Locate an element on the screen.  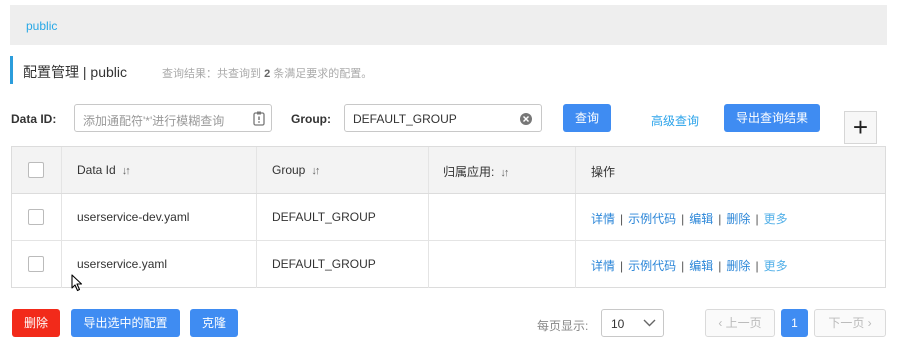
page-1-button: 1 is located at coordinates (794, 323).